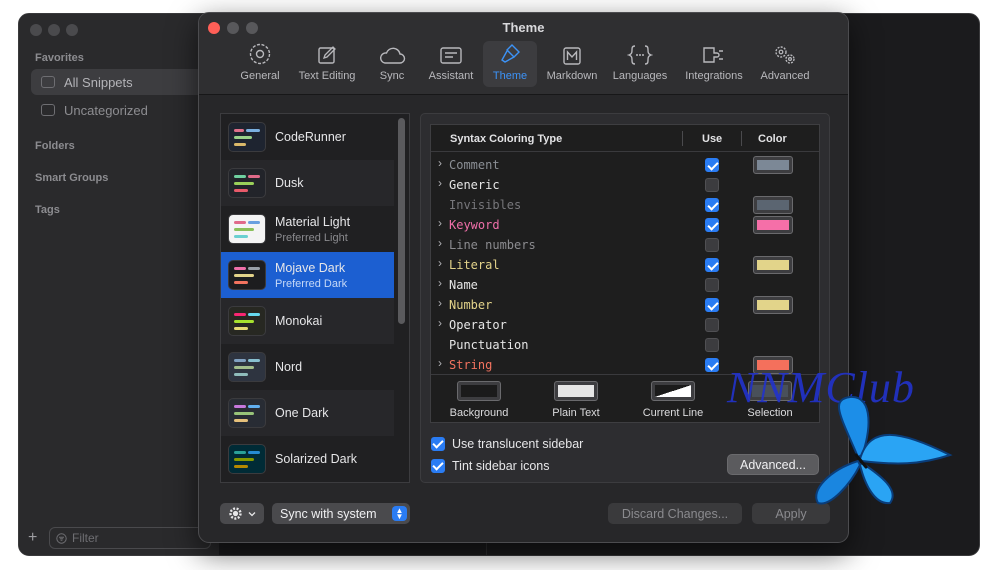 The width and height of the screenshot is (996, 570). I want to click on tab-label: Text Editing, so click(327, 76).